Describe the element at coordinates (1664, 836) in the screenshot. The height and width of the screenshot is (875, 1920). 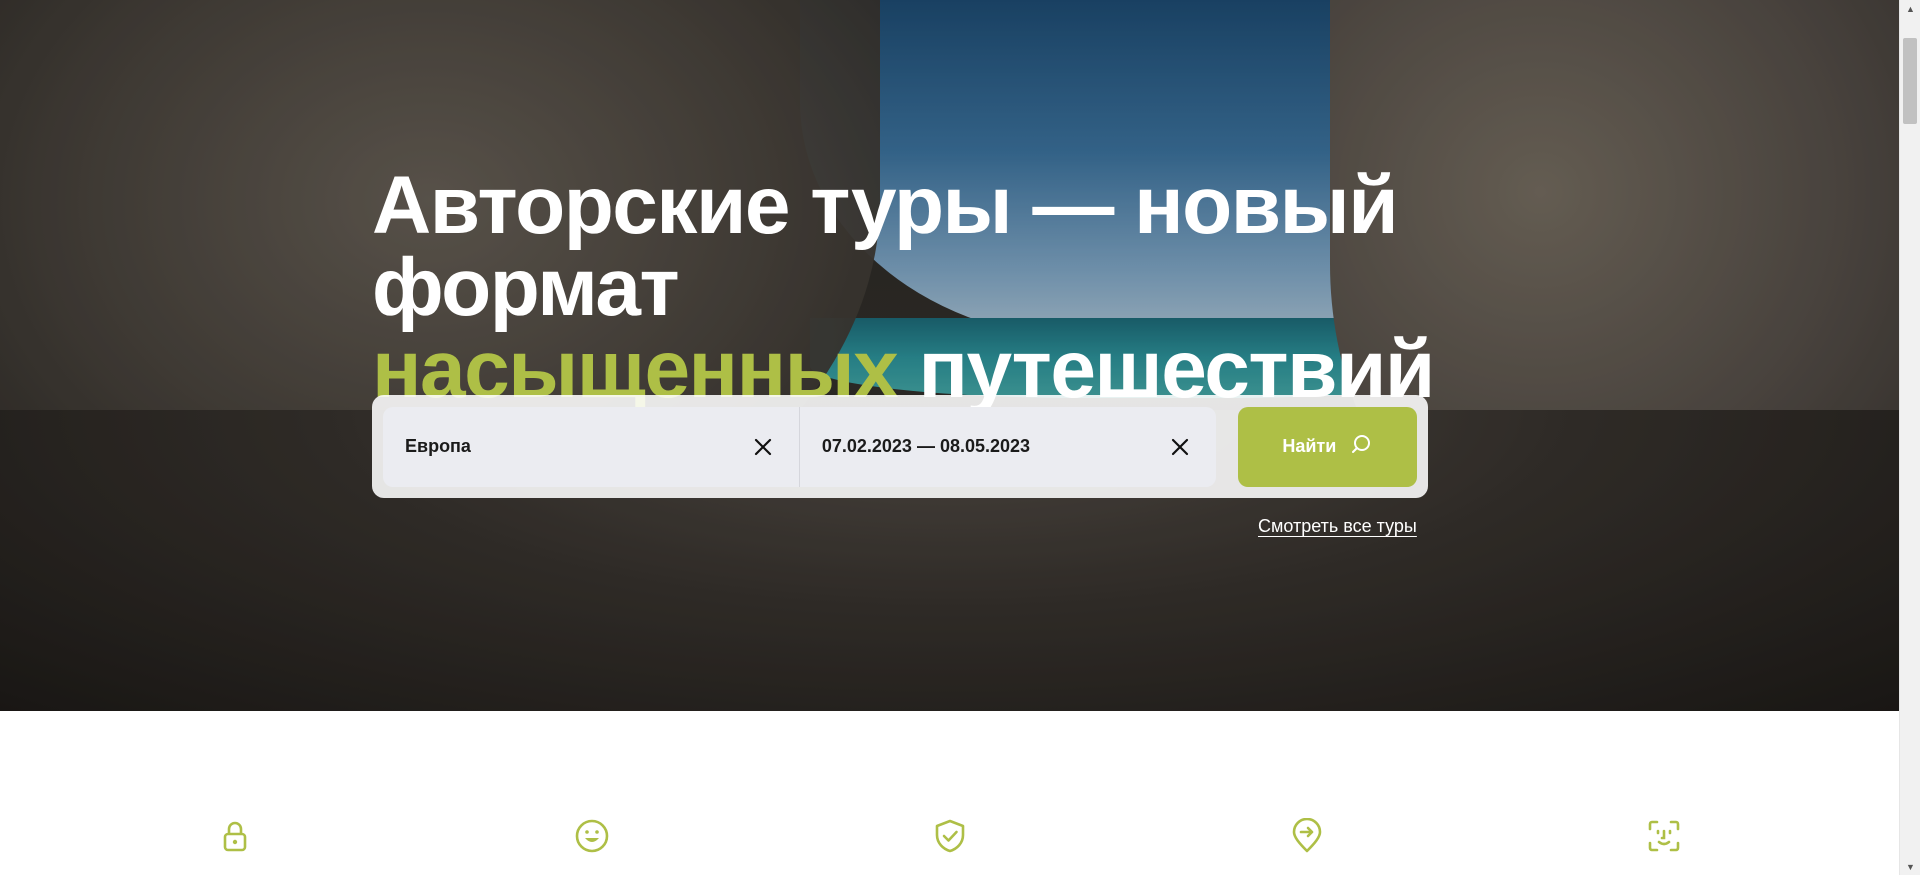
I see `face-id-icon` at that location.